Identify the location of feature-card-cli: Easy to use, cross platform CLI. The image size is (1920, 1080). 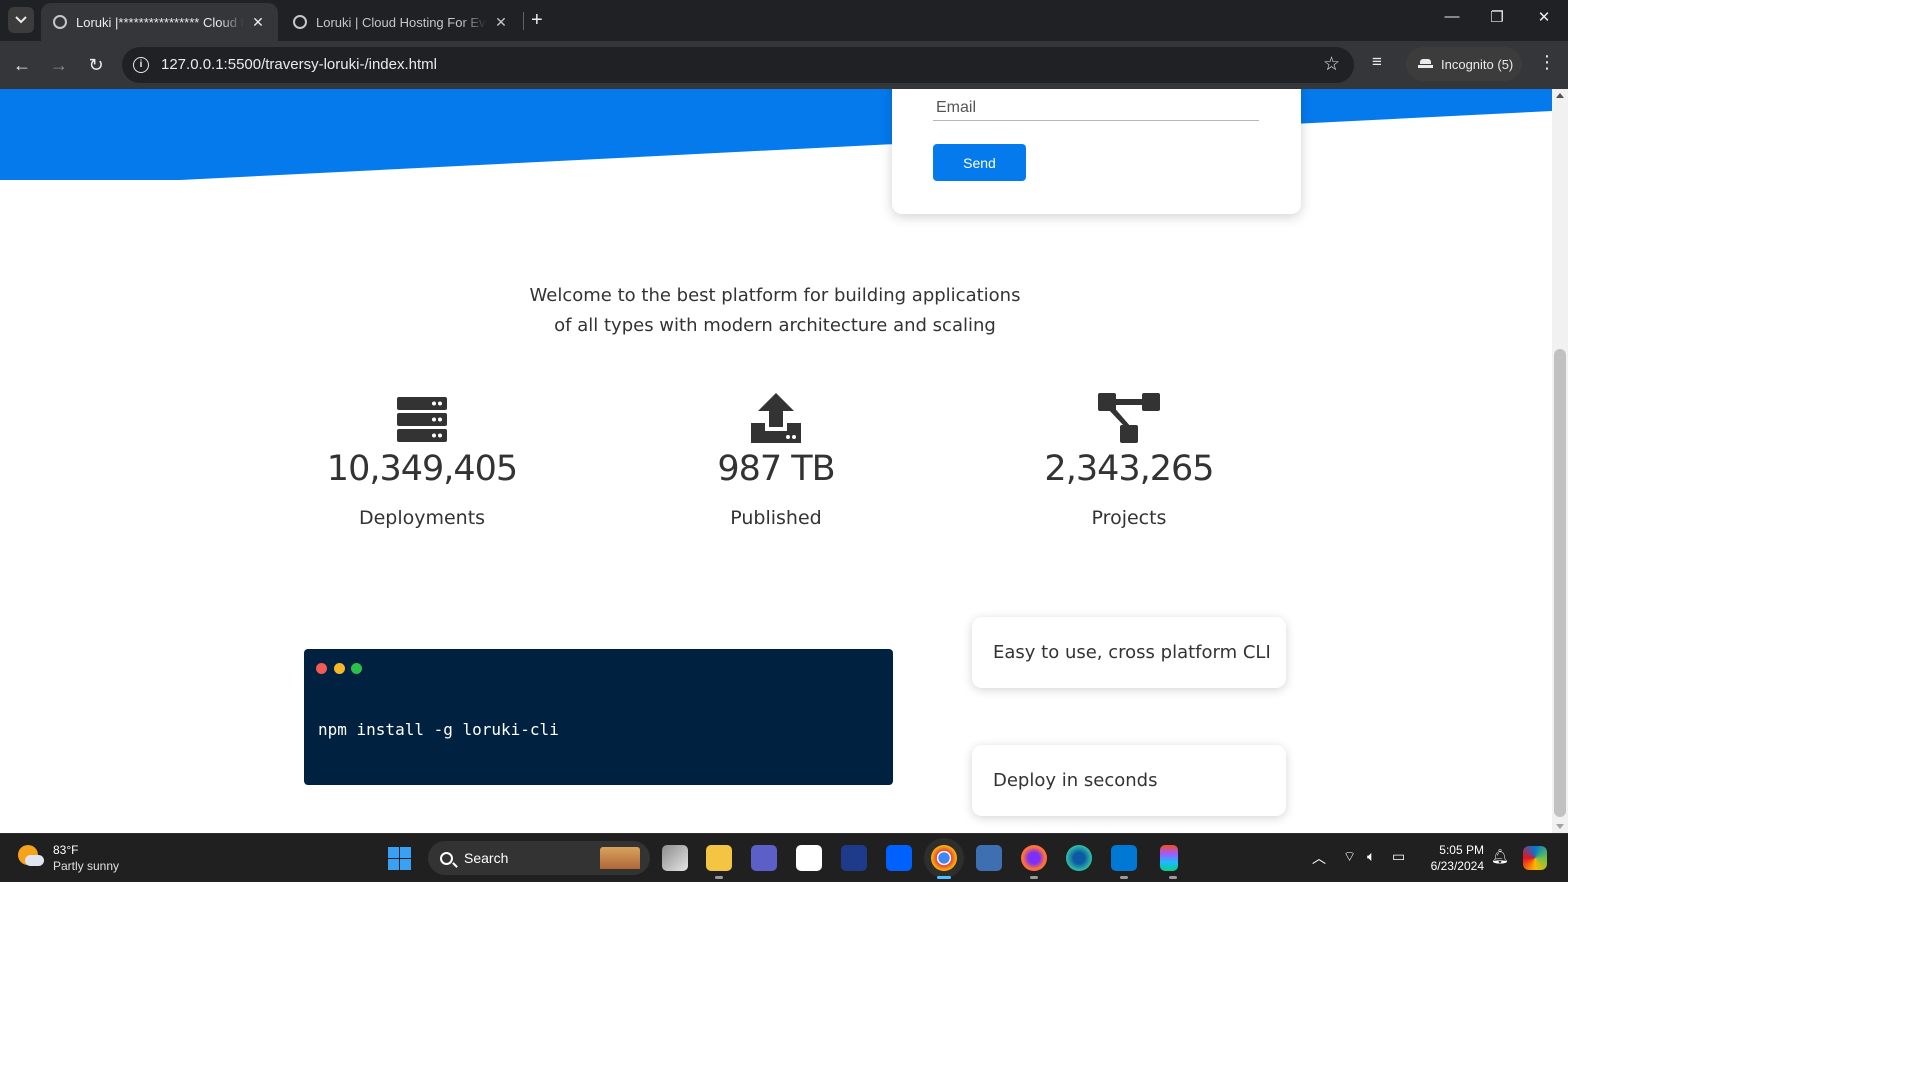
(1129, 652).